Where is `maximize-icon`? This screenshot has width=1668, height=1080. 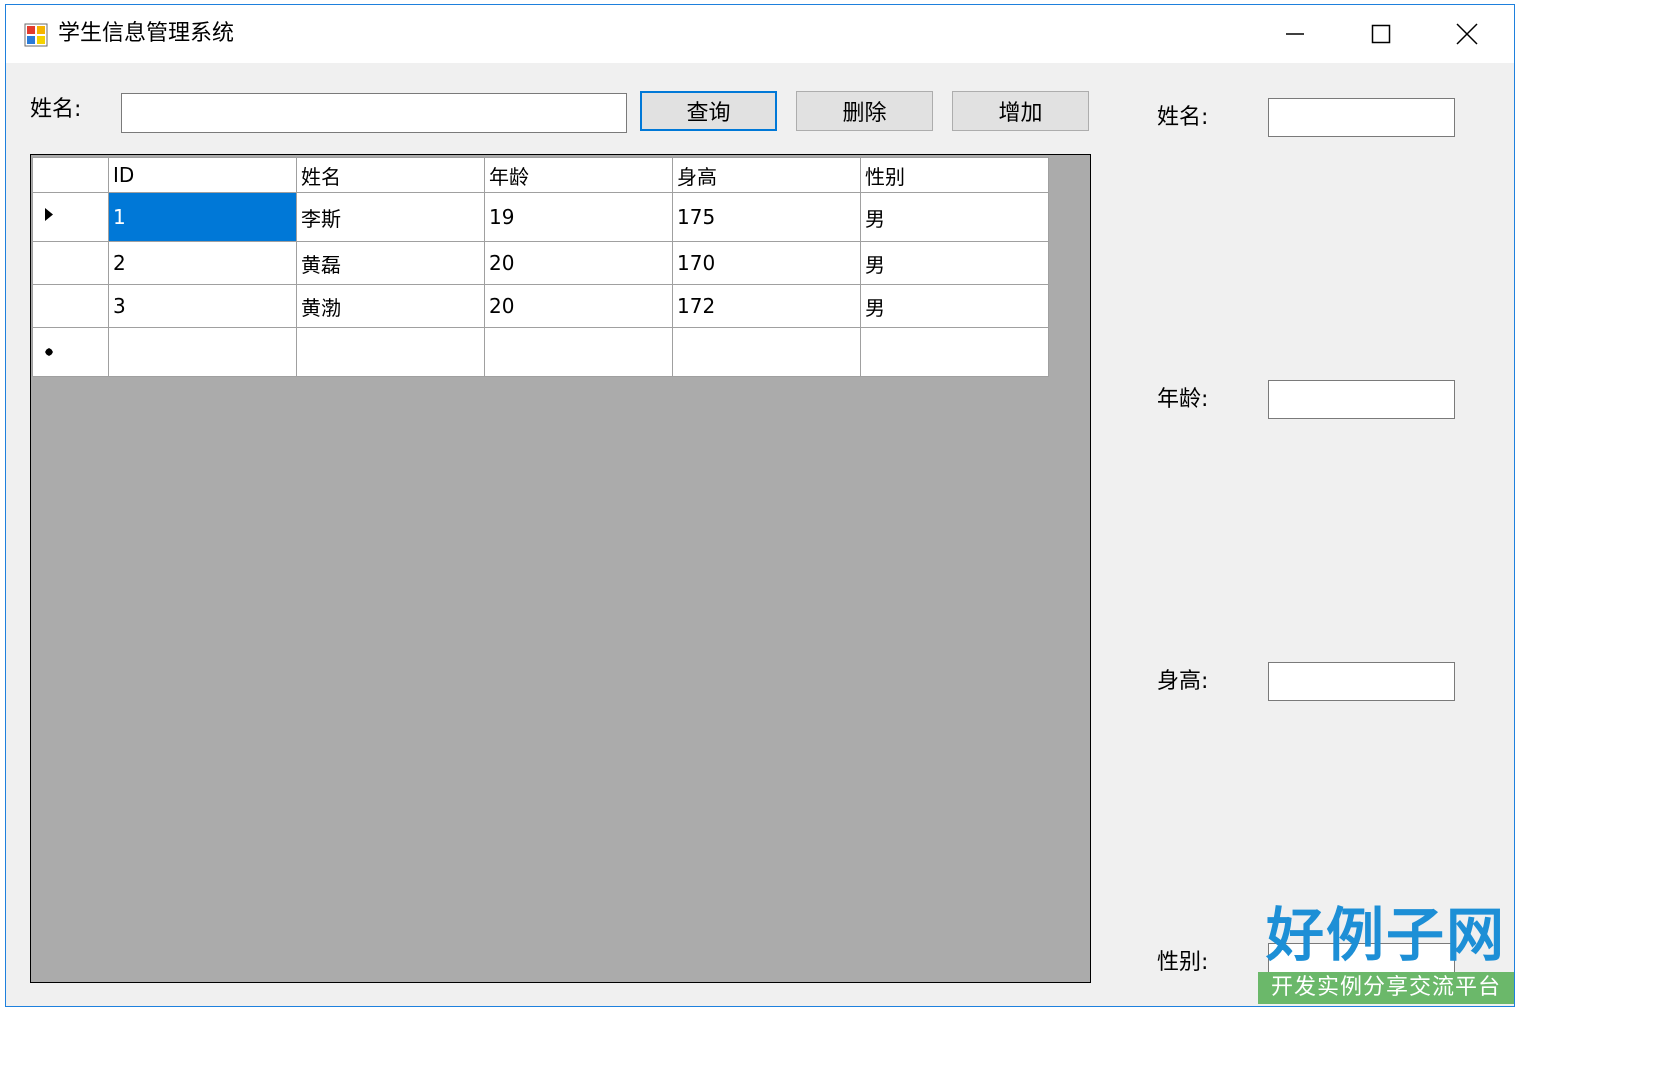
maximize-icon is located at coordinates (1381, 34).